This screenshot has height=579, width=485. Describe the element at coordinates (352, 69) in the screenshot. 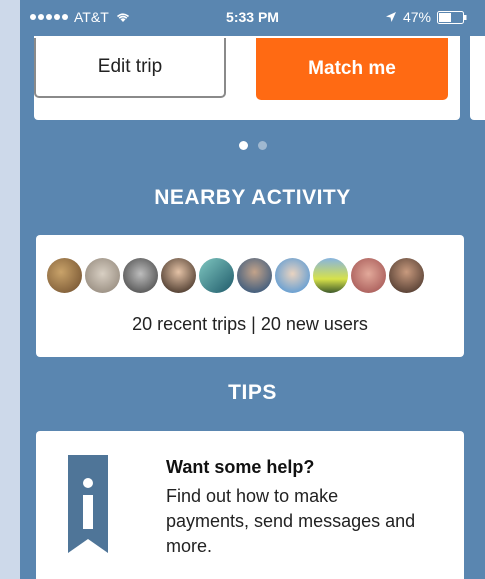

I see `match-me-button: Match me` at that location.